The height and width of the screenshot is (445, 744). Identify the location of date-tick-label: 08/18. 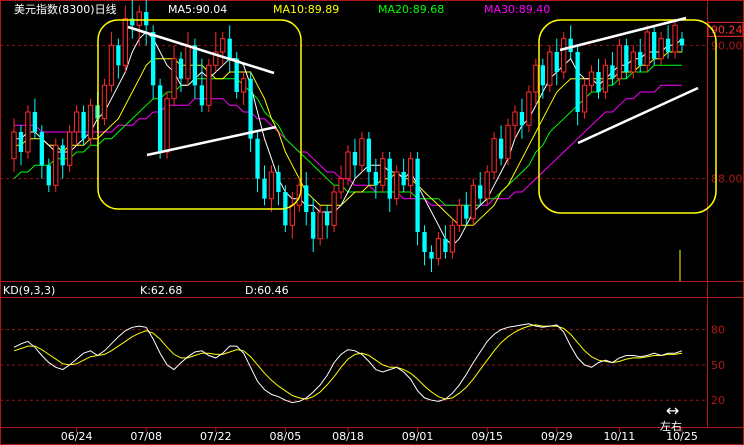
(348, 436).